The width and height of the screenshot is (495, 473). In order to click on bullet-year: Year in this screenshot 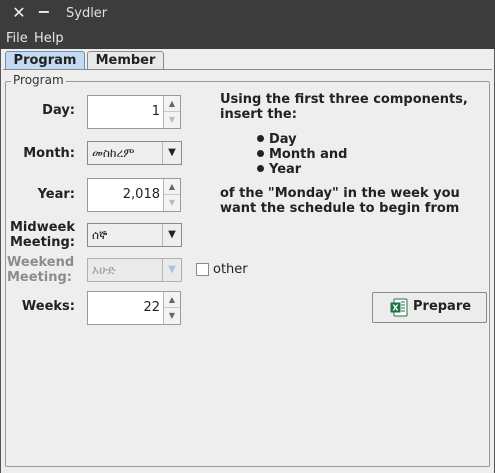, I will do `click(279, 169)`.